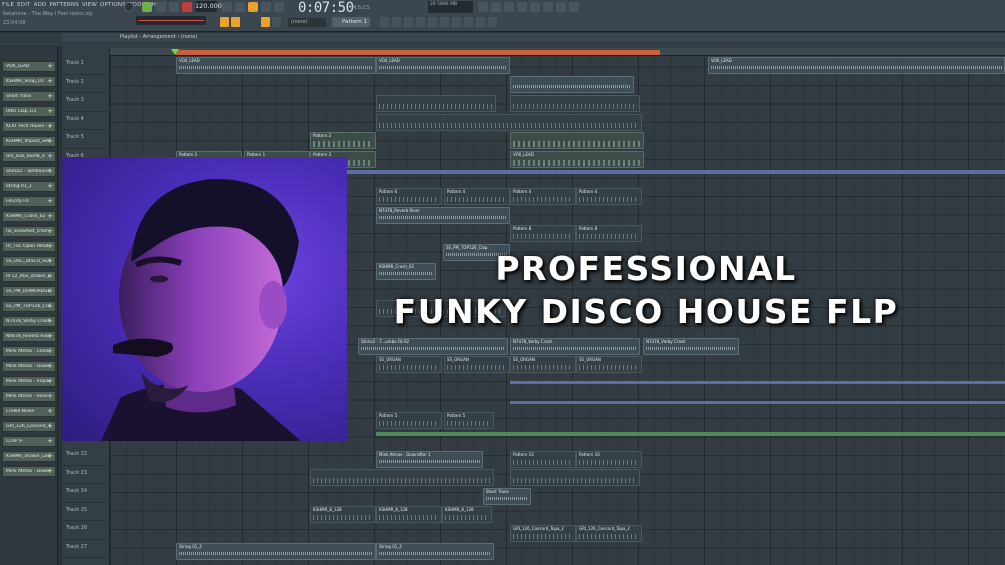  Describe the element at coordinates (351, 22) in the screenshot. I see `pattern-selector: Pattern 1` at that location.